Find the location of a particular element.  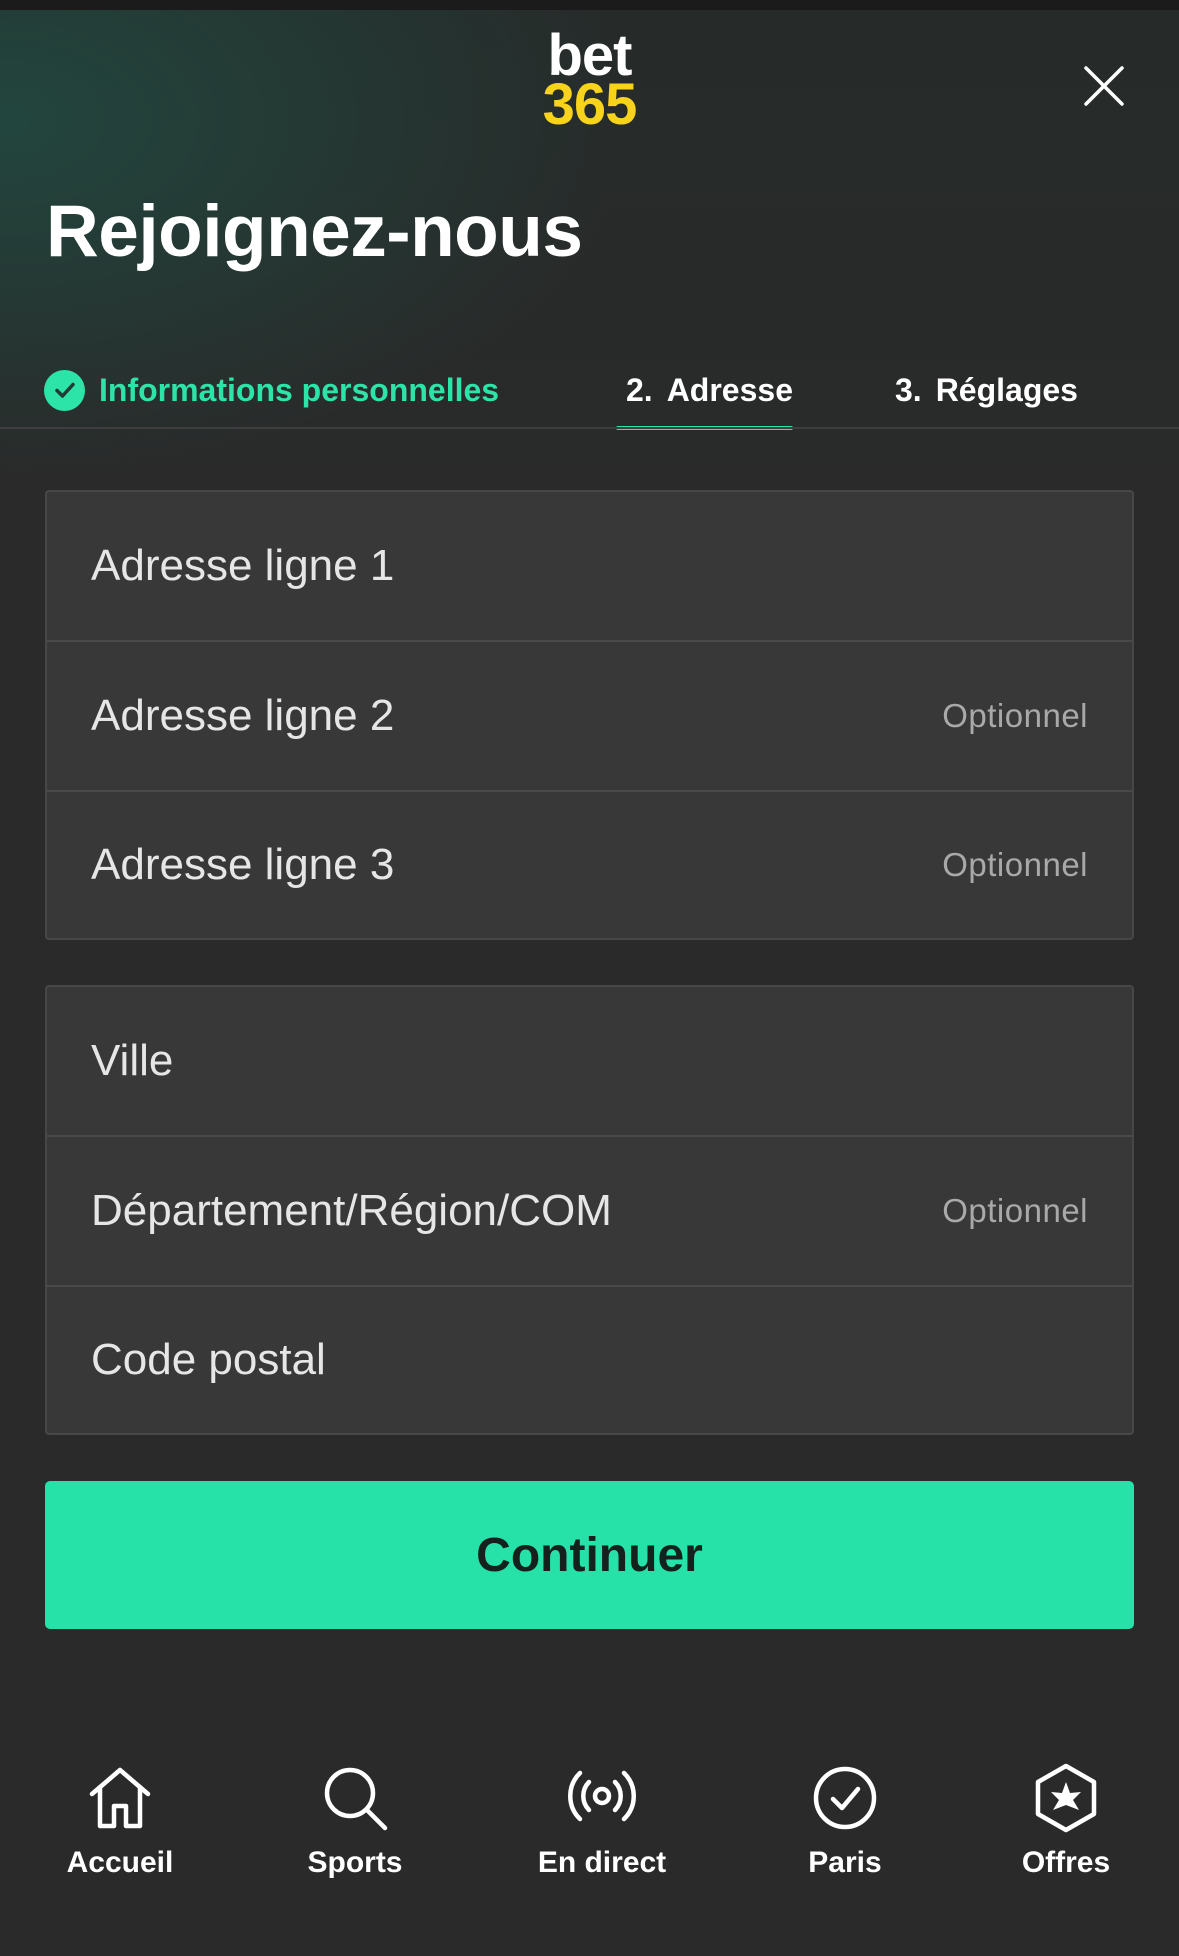

field-placeholder: Adresse ligne 2 is located at coordinates (243, 715).